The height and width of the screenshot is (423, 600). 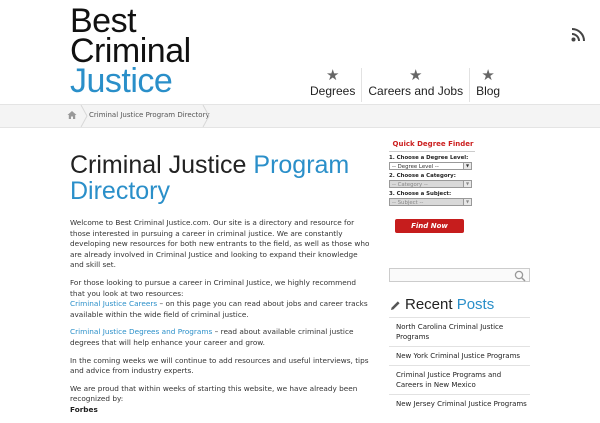 I want to click on main-nav: ★ Degrees ★ Careers and Jobs ★ Blog, so click(x=405, y=85).